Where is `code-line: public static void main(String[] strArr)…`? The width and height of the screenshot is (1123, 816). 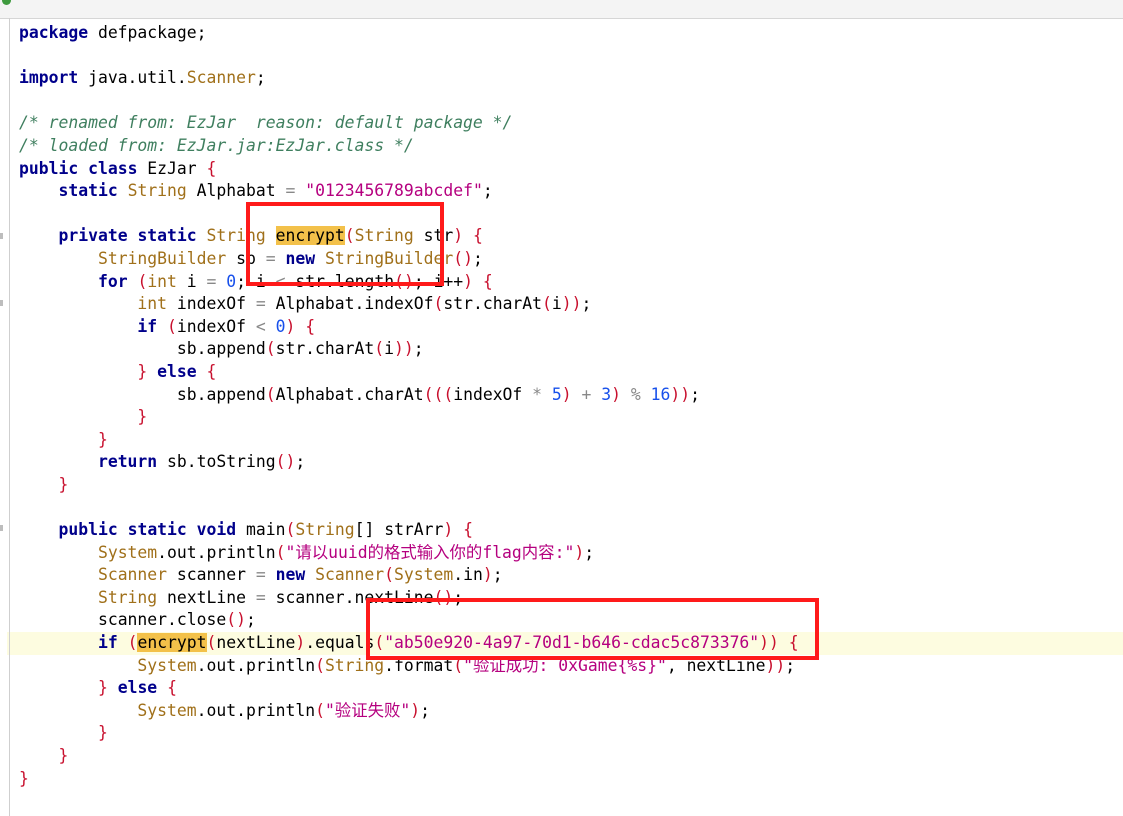
code-line: public static void main(String[] strArr)… is located at coordinates (409, 530).